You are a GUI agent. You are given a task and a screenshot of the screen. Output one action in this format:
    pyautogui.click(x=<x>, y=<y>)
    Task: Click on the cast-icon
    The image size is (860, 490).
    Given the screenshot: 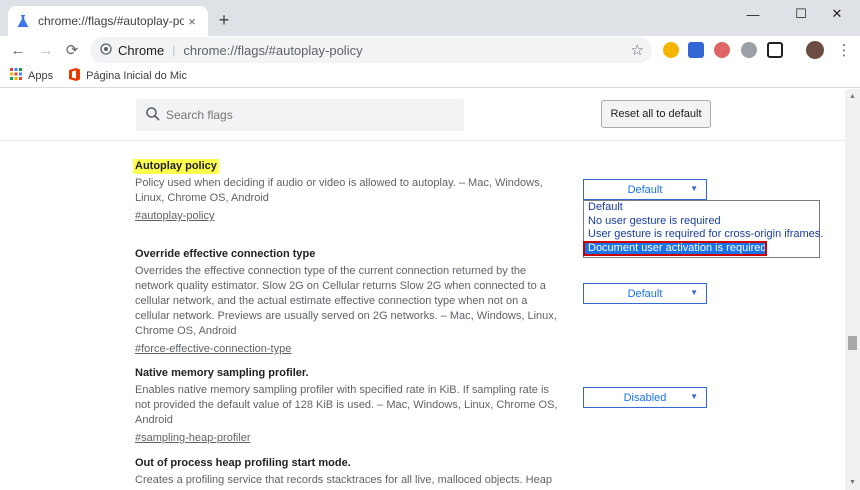 What is the action you would take?
    pyautogui.click(x=775, y=50)
    